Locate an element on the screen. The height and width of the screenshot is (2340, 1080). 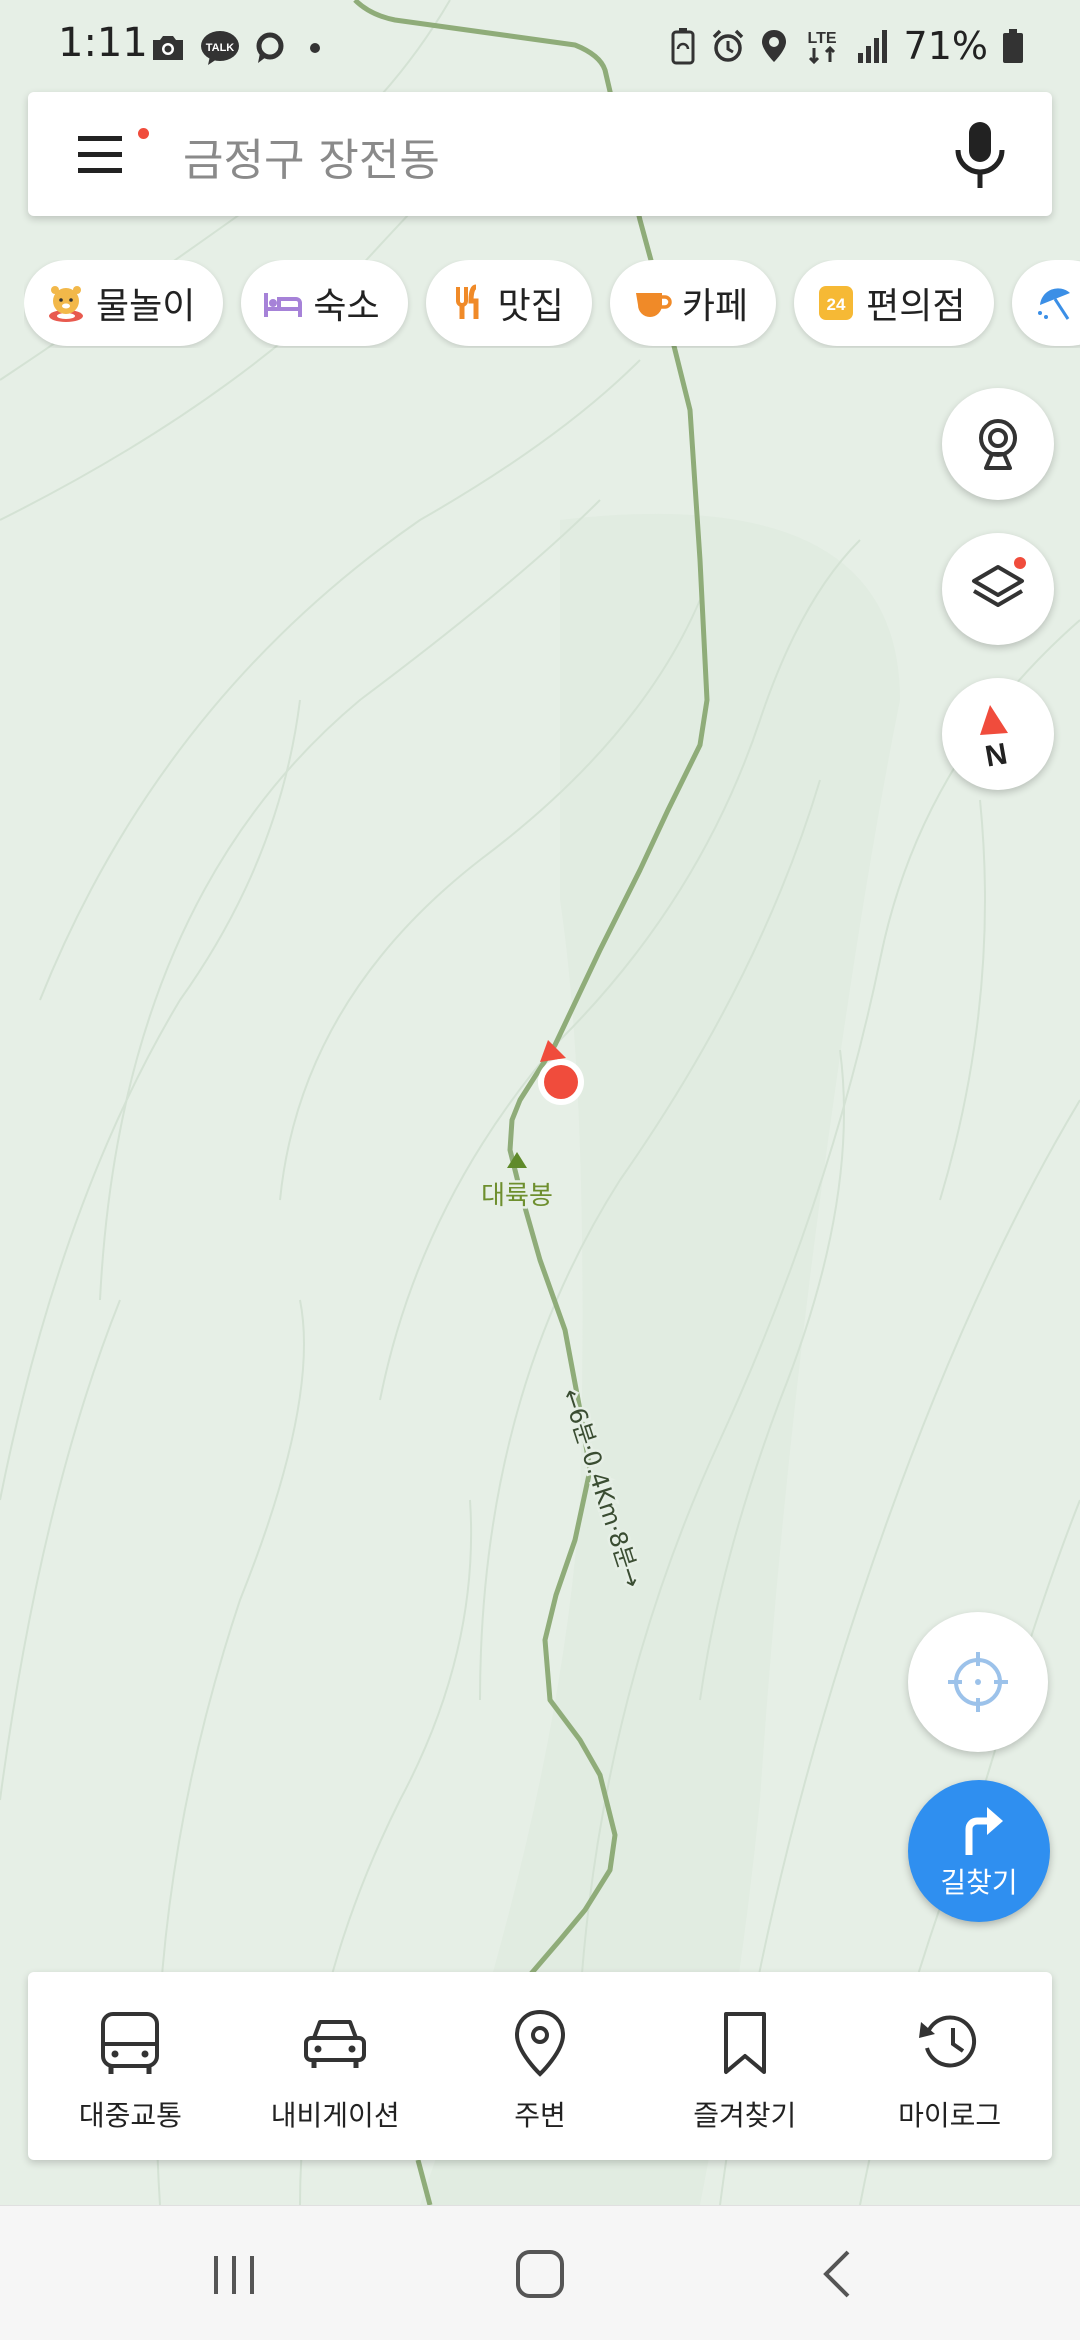
peak-label: 대륙봉 is located at coordinates (517, 1196).